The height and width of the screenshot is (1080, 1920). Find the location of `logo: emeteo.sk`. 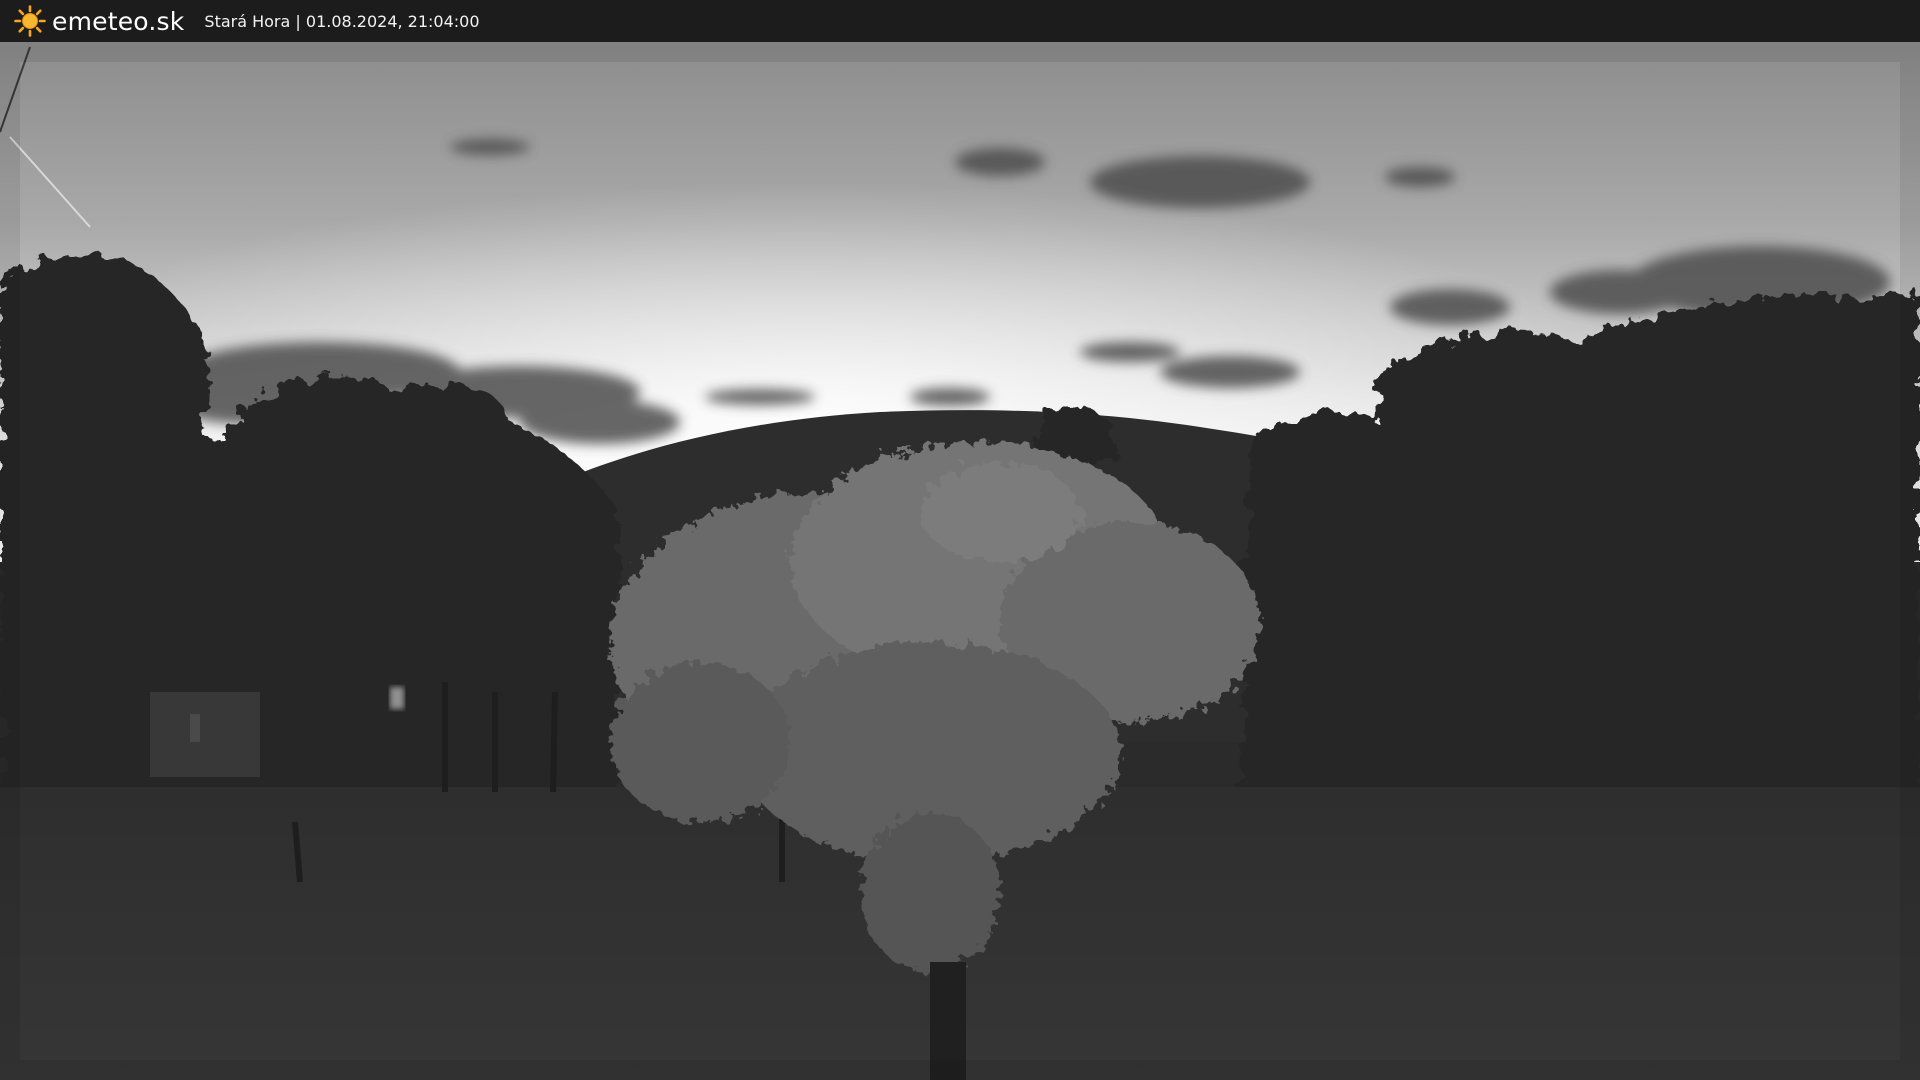

logo: emeteo.sk is located at coordinates (99, 21).